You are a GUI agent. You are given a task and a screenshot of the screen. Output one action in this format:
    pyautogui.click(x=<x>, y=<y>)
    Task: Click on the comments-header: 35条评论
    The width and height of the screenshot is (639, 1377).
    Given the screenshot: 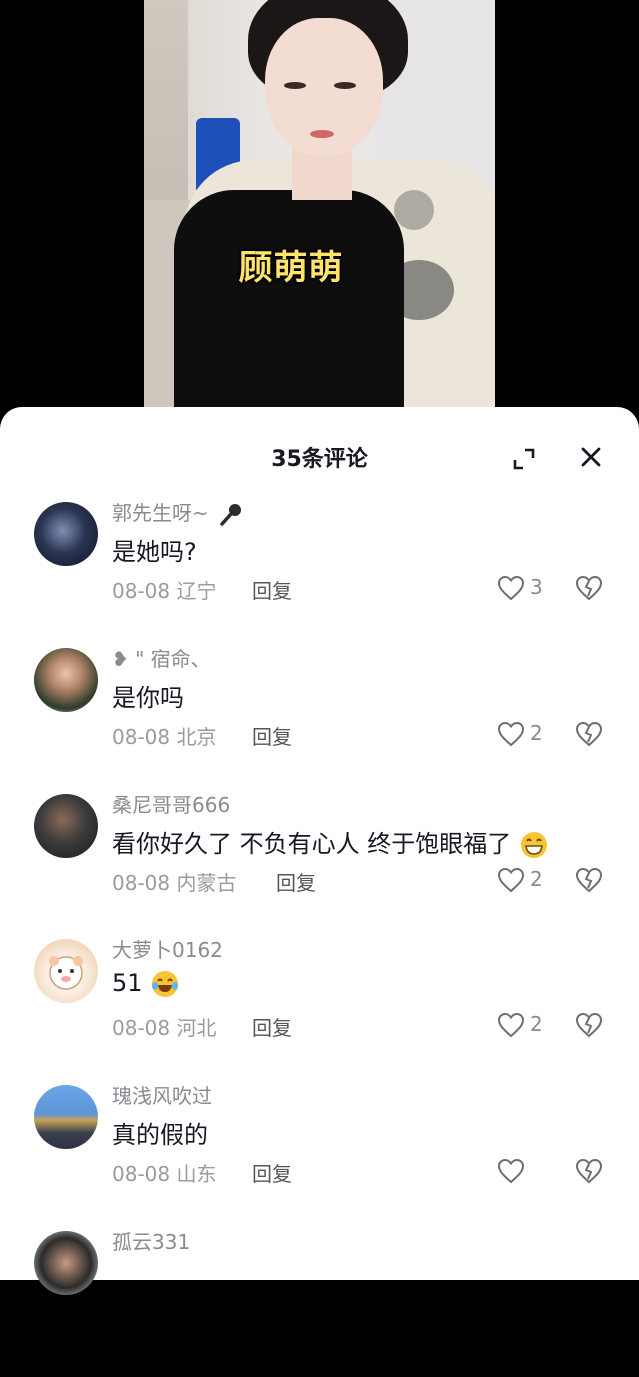 What is the action you would take?
    pyautogui.click(x=319, y=457)
    